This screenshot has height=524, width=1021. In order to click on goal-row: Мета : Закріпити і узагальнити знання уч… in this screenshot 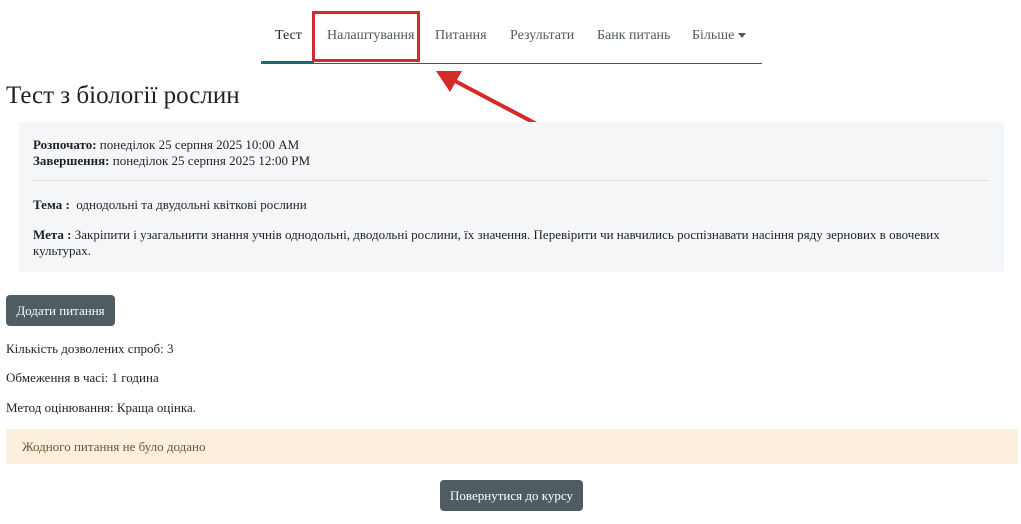, I will do `click(498, 243)`.